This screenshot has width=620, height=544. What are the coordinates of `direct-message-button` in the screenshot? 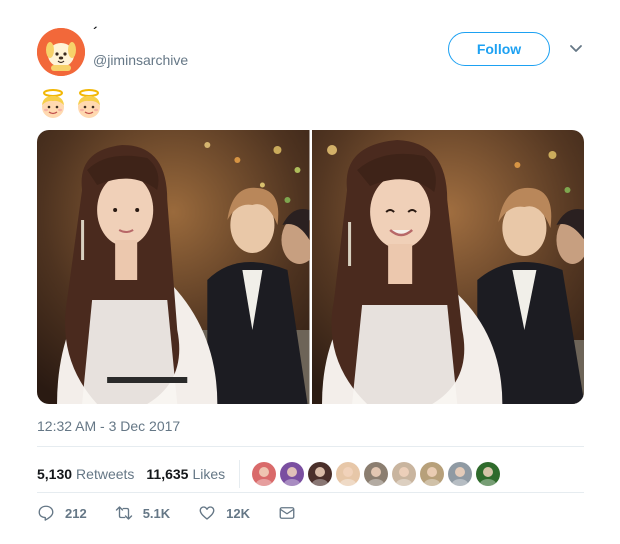 It's located at (292, 513).